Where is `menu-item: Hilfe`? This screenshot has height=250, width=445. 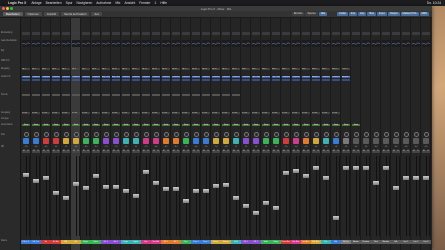
menu-item: Hilfe is located at coordinates (163, 3).